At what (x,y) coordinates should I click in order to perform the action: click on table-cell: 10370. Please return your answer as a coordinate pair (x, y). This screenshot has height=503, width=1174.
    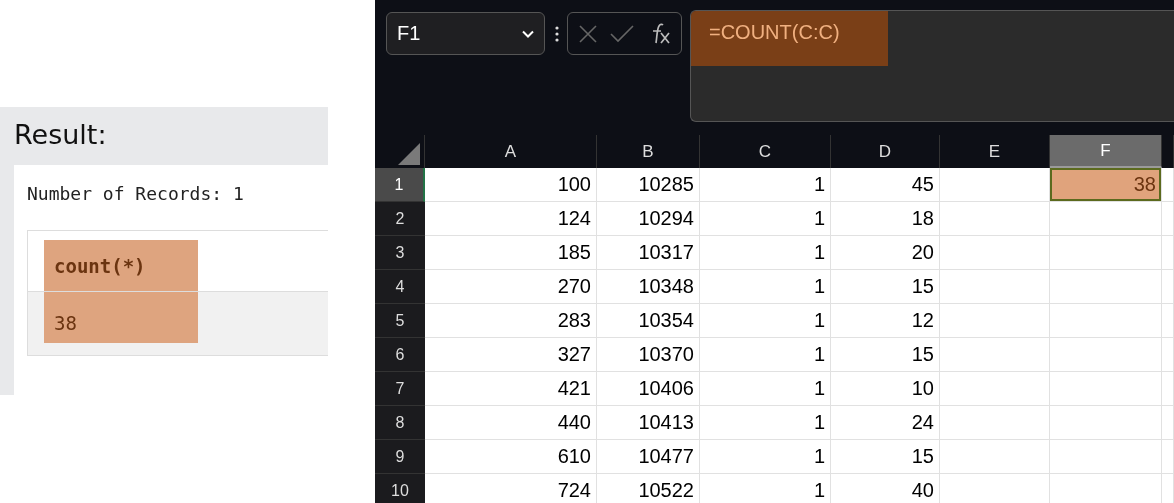
    Looking at the image, I should click on (648, 355).